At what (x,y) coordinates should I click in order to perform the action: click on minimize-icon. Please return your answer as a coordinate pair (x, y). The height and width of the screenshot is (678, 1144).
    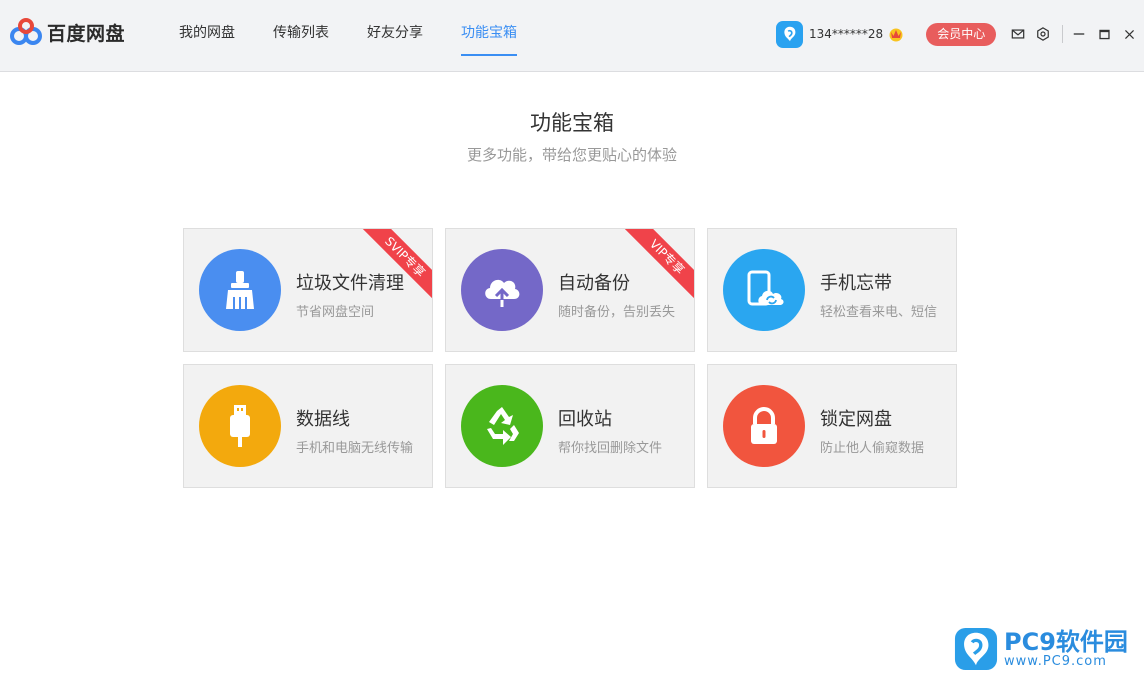
    Looking at the image, I should click on (1079, 34).